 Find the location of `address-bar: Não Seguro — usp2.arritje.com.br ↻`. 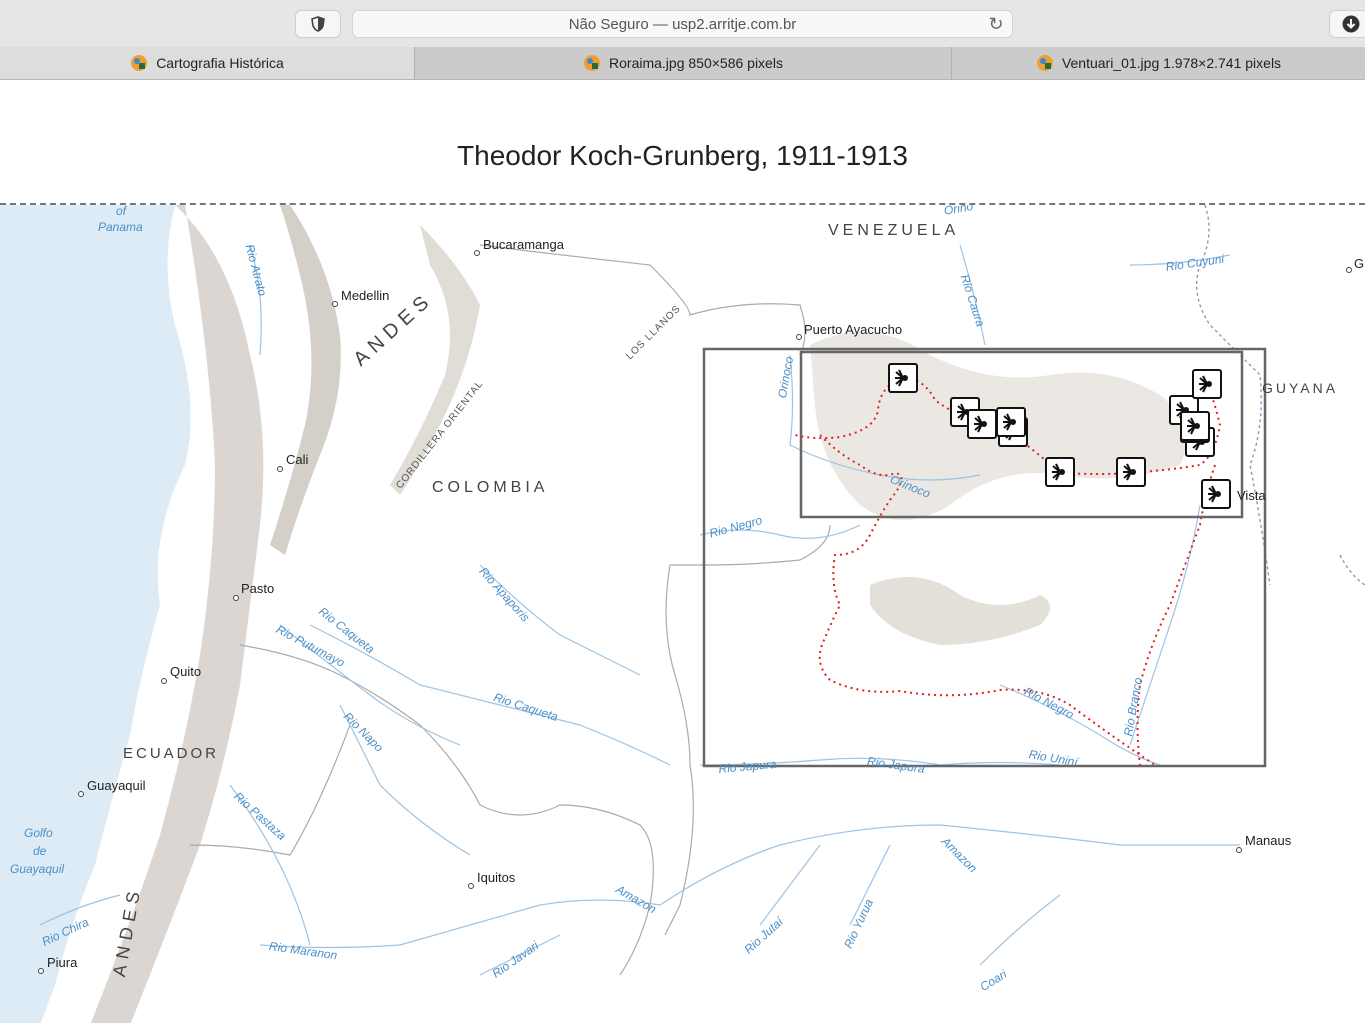

address-bar: Não Seguro — usp2.arritje.com.br ↻ is located at coordinates (682, 24).